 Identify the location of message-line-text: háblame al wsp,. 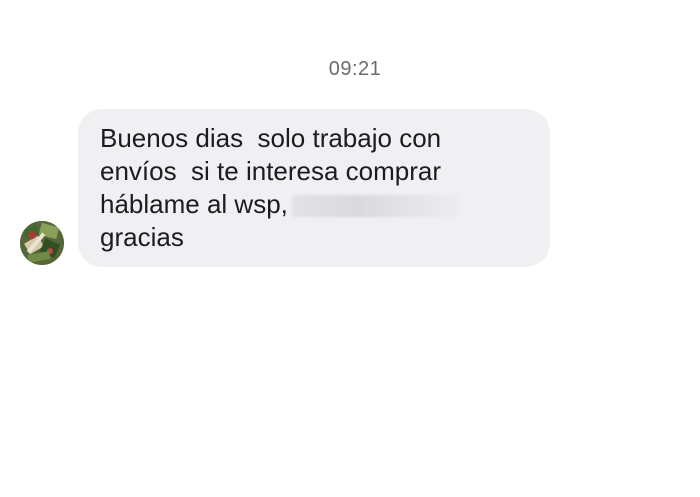
(194, 204).